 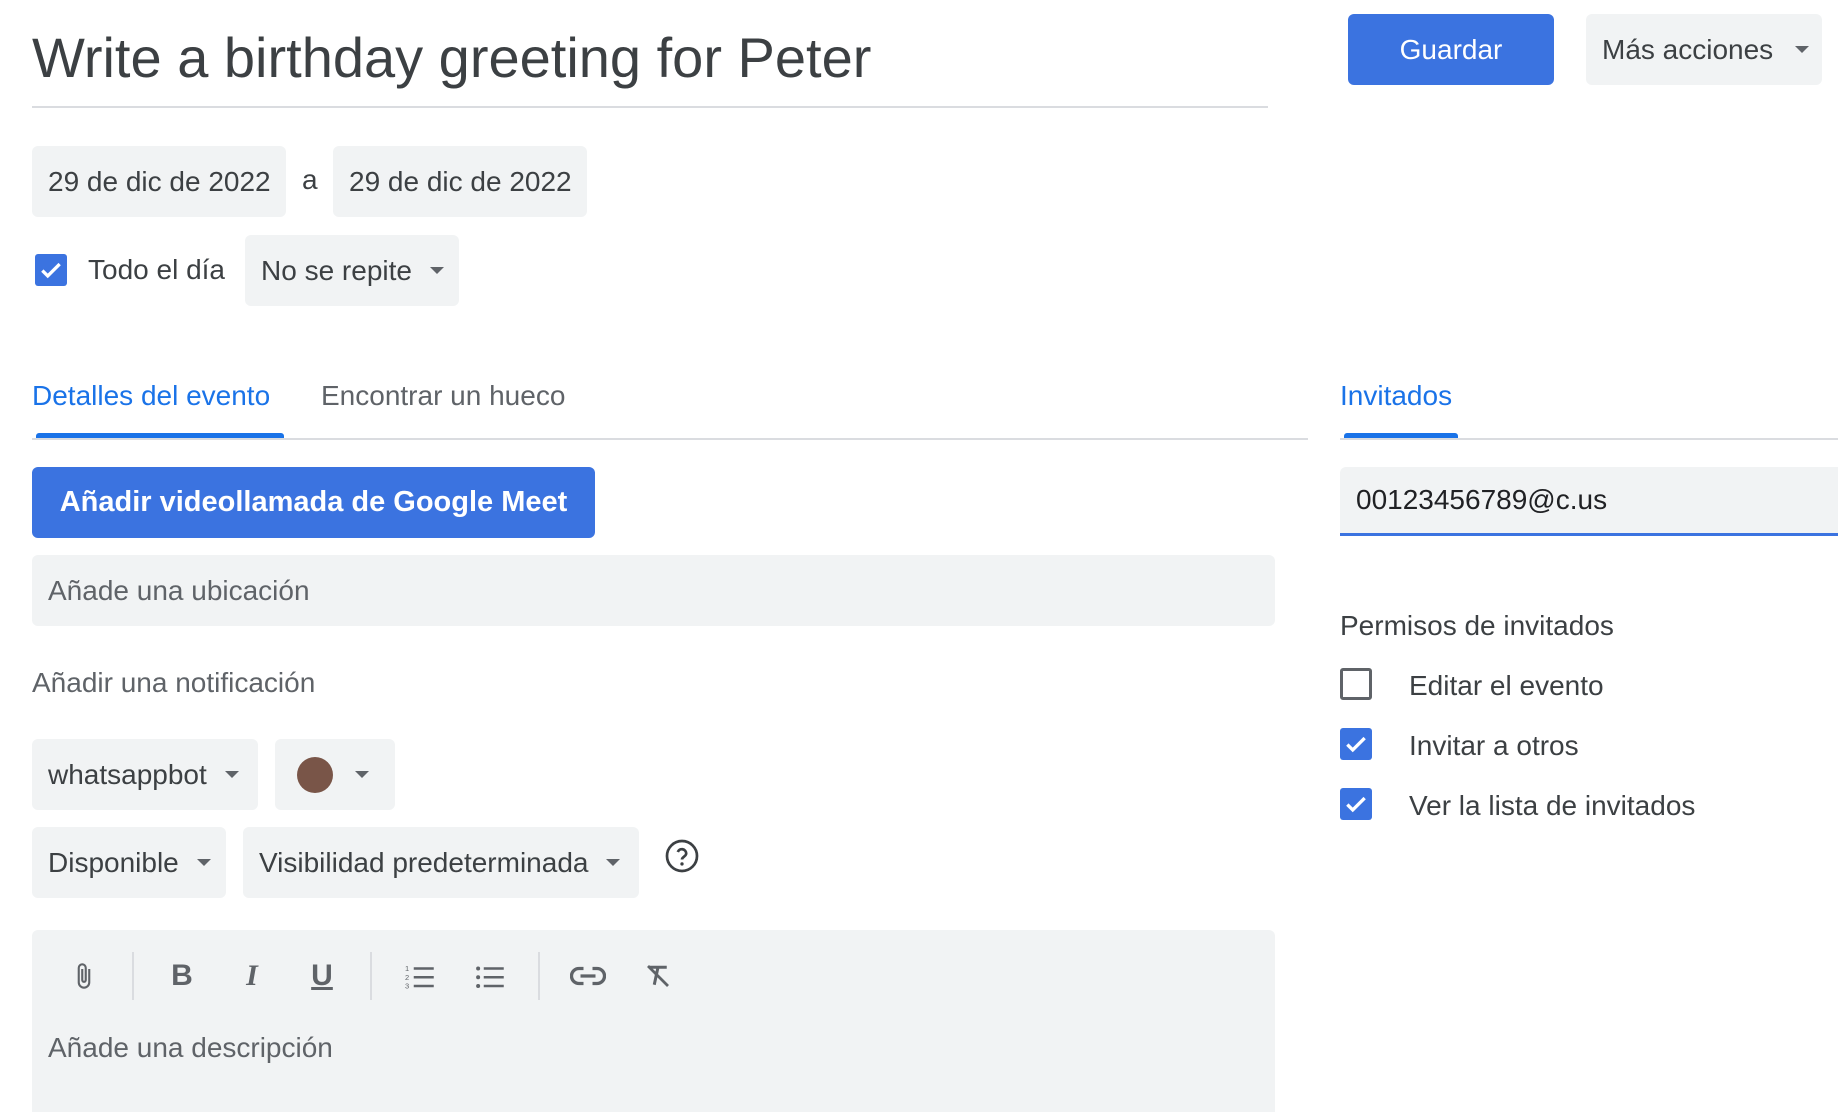 I want to click on tabs-divider, so click(x=670, y=439).